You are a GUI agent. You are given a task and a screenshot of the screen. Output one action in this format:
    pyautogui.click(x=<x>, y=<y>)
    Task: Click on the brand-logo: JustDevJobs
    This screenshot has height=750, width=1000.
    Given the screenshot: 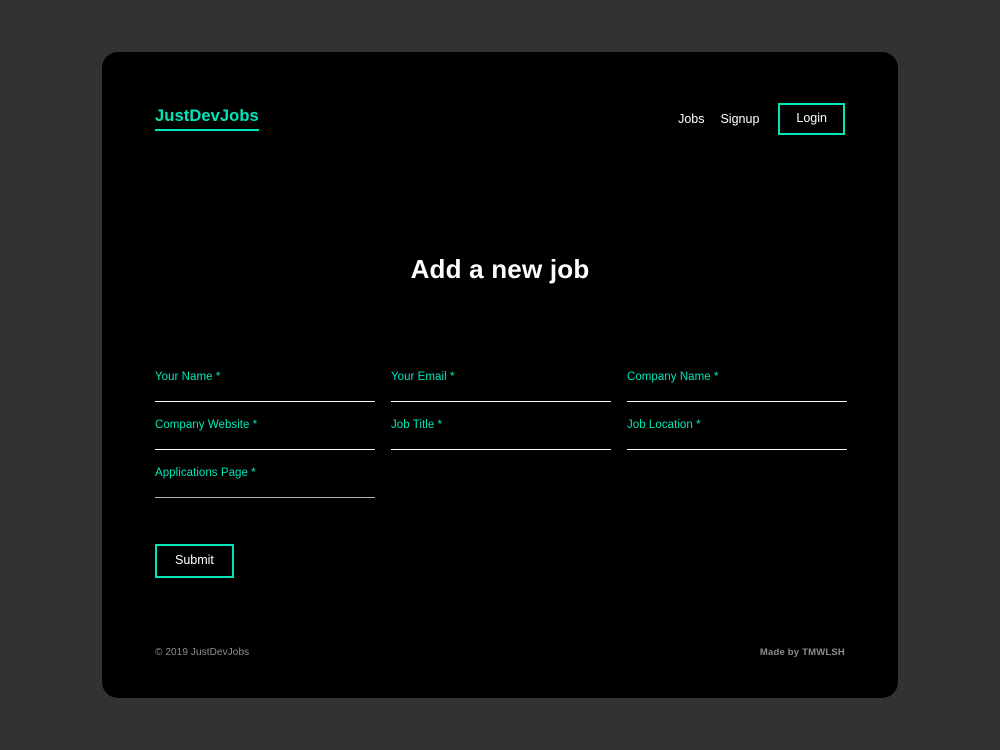 What is the action you would take?
    pyautogui.click(x=207, y=119)
    